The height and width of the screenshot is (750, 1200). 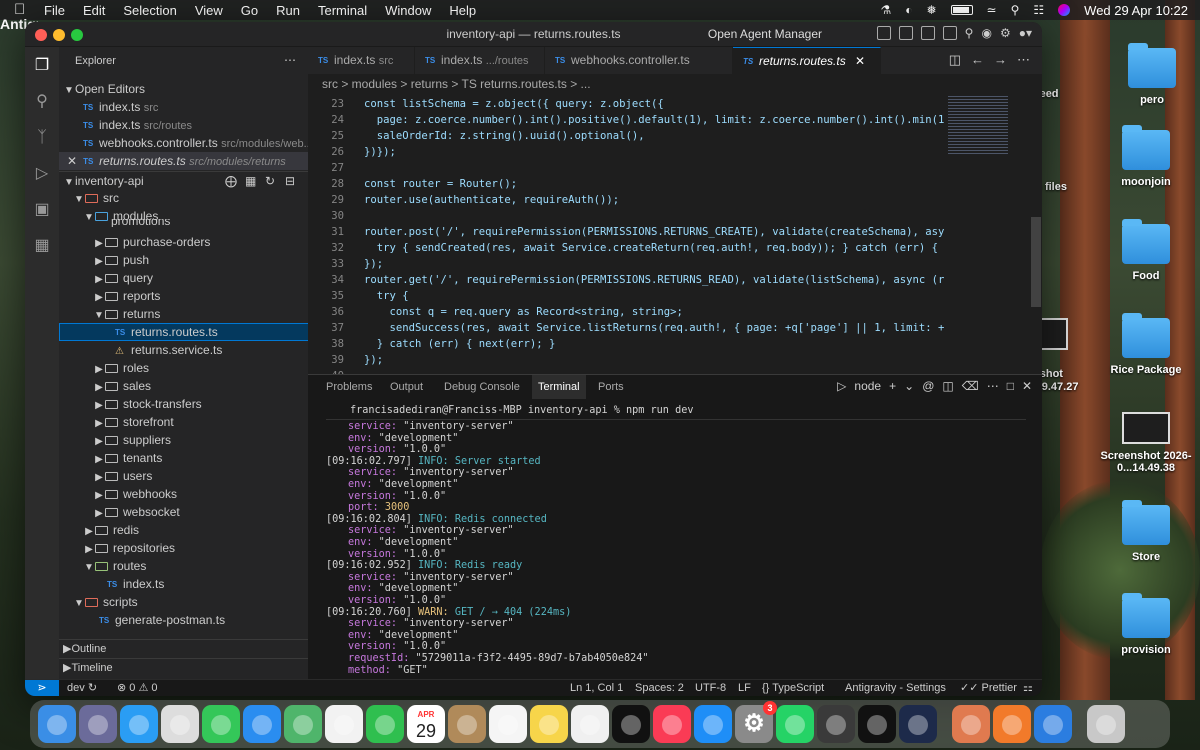 I want to click on editor-scrollbar, so click(x=1036, y=262).